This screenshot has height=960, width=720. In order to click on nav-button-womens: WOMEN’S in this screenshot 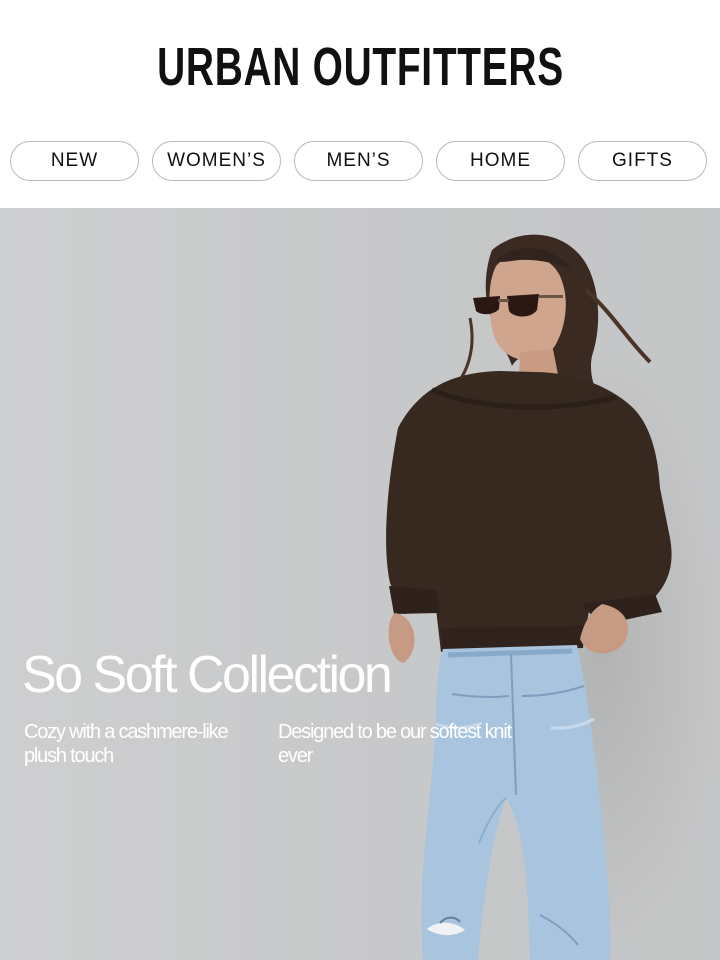, I will do `click(216, 161)`.